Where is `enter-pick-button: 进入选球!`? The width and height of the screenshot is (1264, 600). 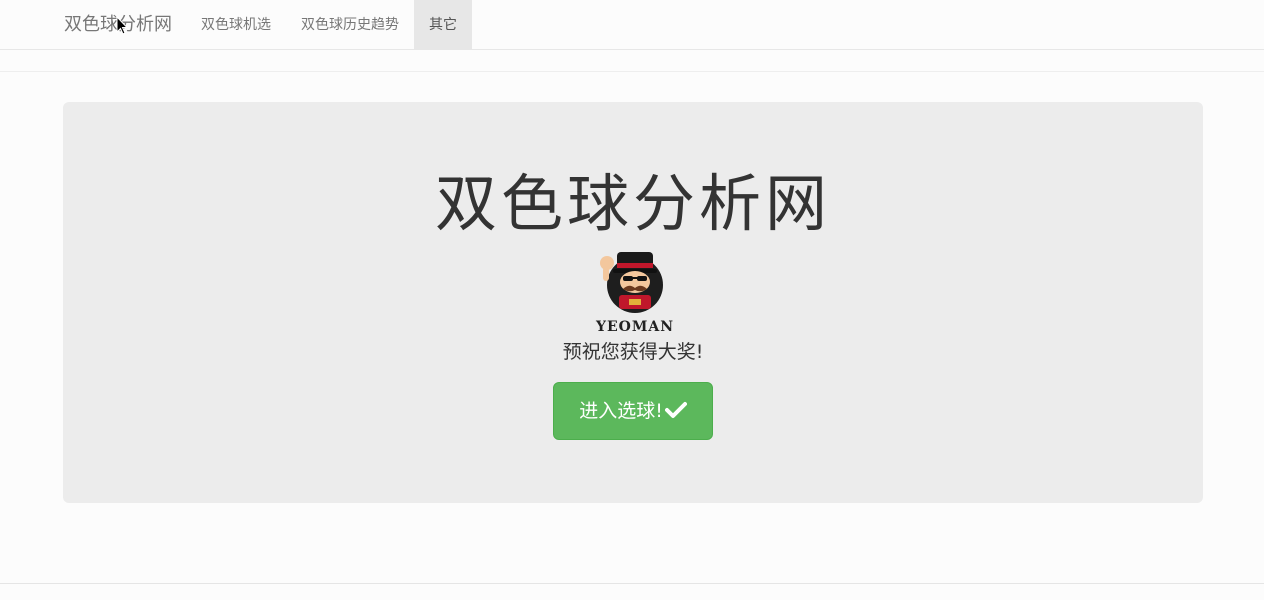 enter-pick-button: 进入选球! is located at coordinates (633, 411).